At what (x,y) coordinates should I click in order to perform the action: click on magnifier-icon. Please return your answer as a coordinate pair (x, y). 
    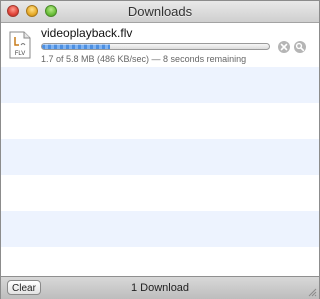
    Looking at the image, I should click on (300, 47).